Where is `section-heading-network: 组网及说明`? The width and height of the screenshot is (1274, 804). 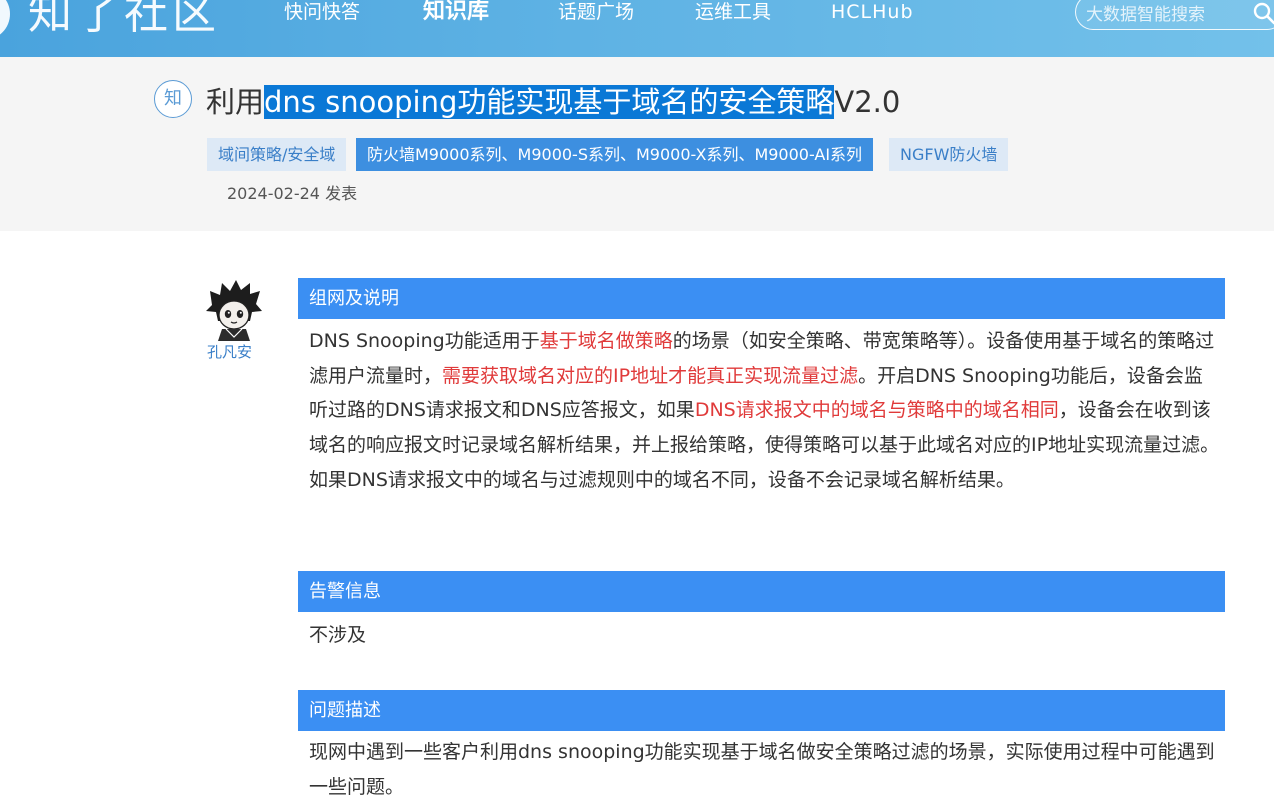 section-heading-network: 组网及说明 is located at coordinates (761, 298).